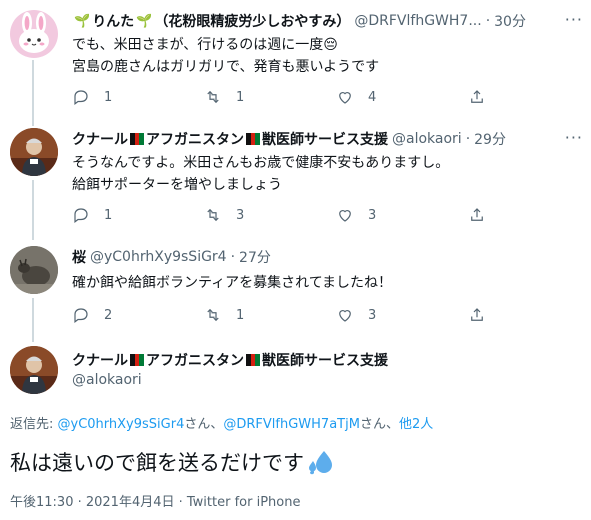 The width and height of the screenshot is (591, 520). What do you see at coordinates (327, 257) in the screenshot?
I see `tweet-header: 桜 @yC0hrhXy9sSiGr4 · 27分` at bounding box center [327, 257].